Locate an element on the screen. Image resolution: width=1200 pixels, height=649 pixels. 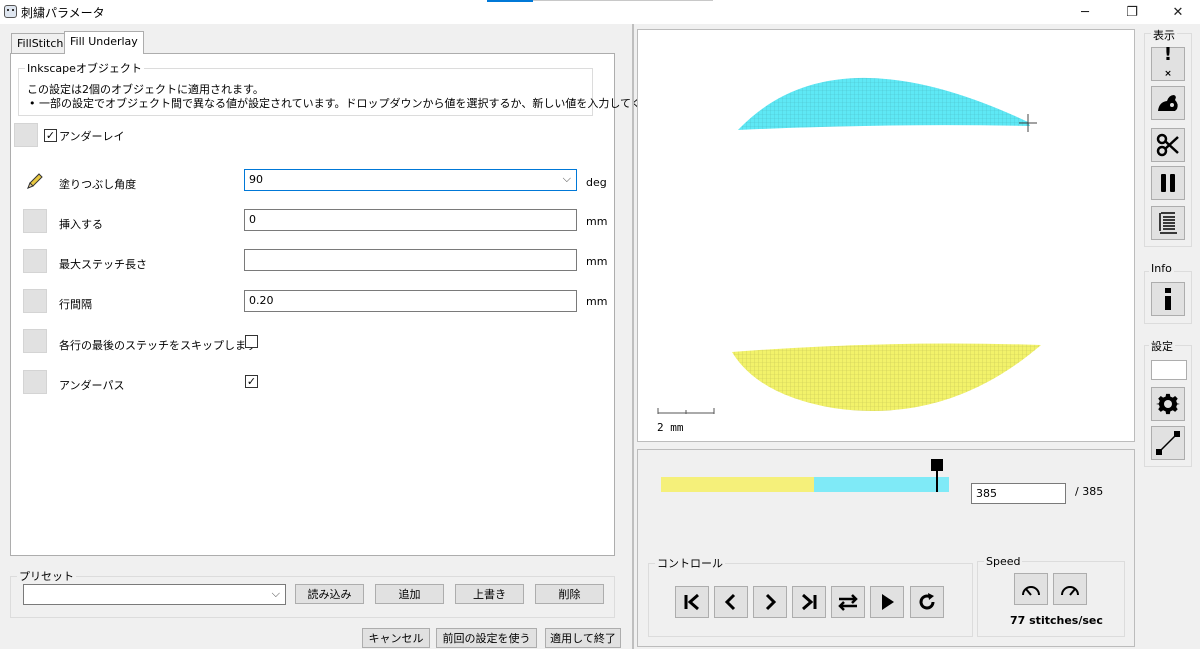
param-label-underpath: アンダーパス is located at coordinates (92, 385).